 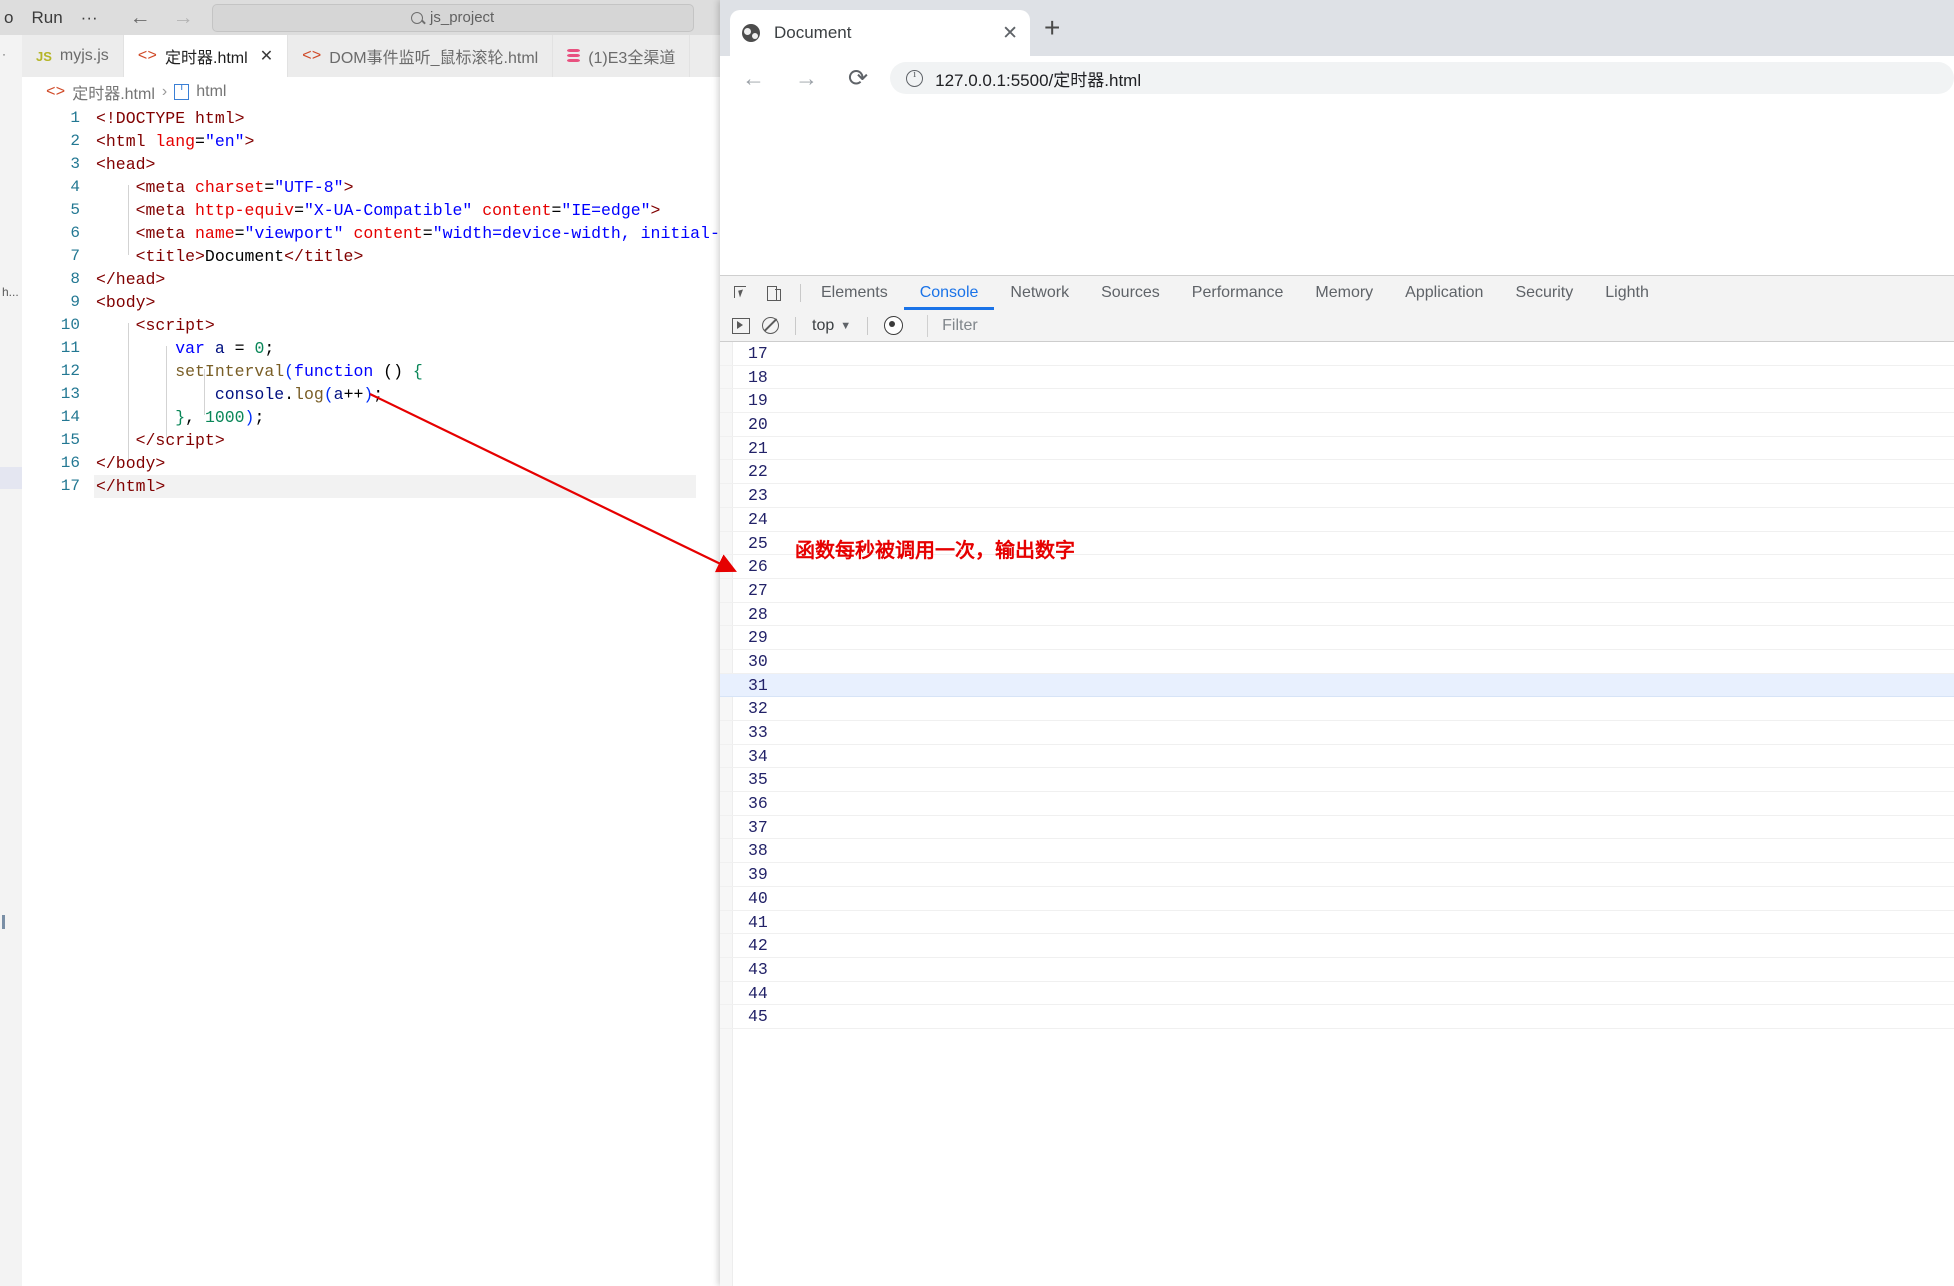 I want to click on devtools-tab-application: Application, so click(x=1444, y=293).